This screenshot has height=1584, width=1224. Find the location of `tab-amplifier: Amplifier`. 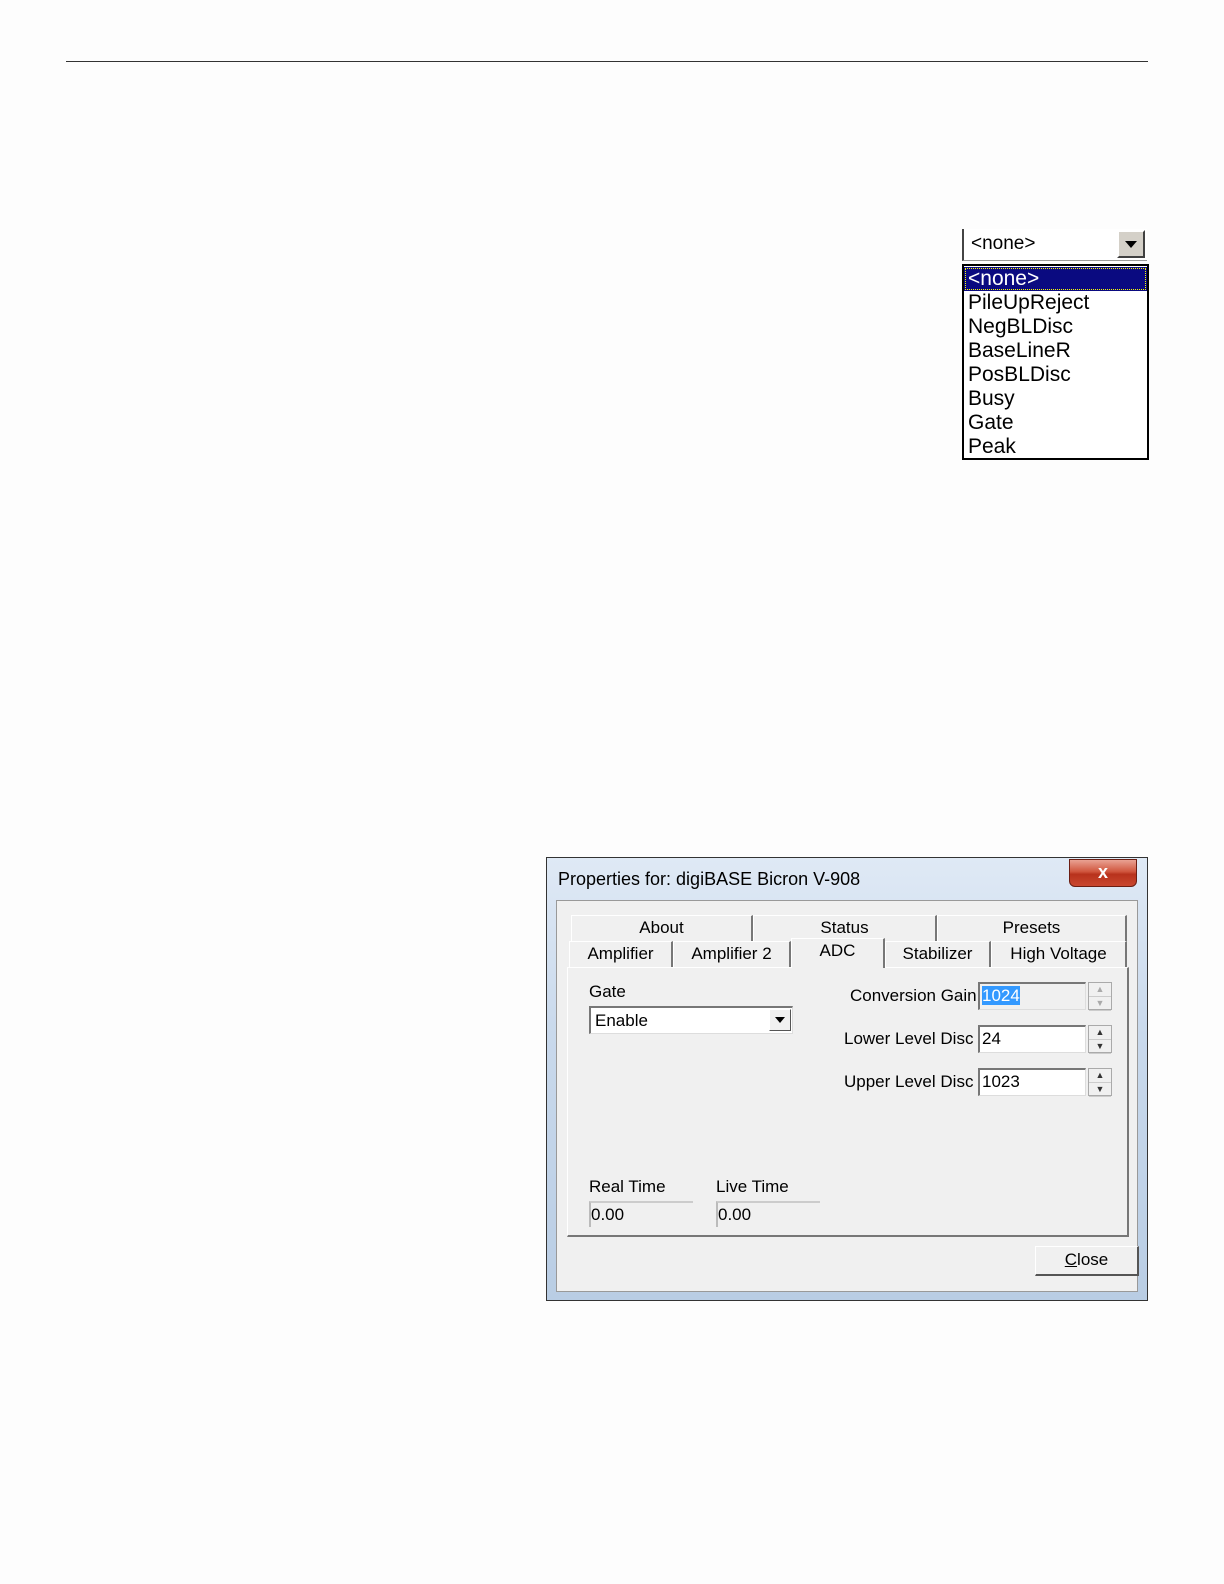

tab-amplifier: Amplifier is located at coordinates (621, 954).